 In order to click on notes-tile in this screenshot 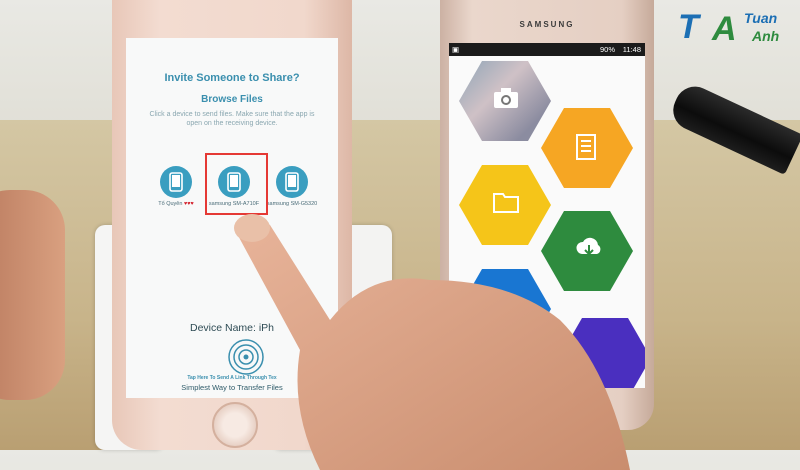, I will do `click(587, 148)`.